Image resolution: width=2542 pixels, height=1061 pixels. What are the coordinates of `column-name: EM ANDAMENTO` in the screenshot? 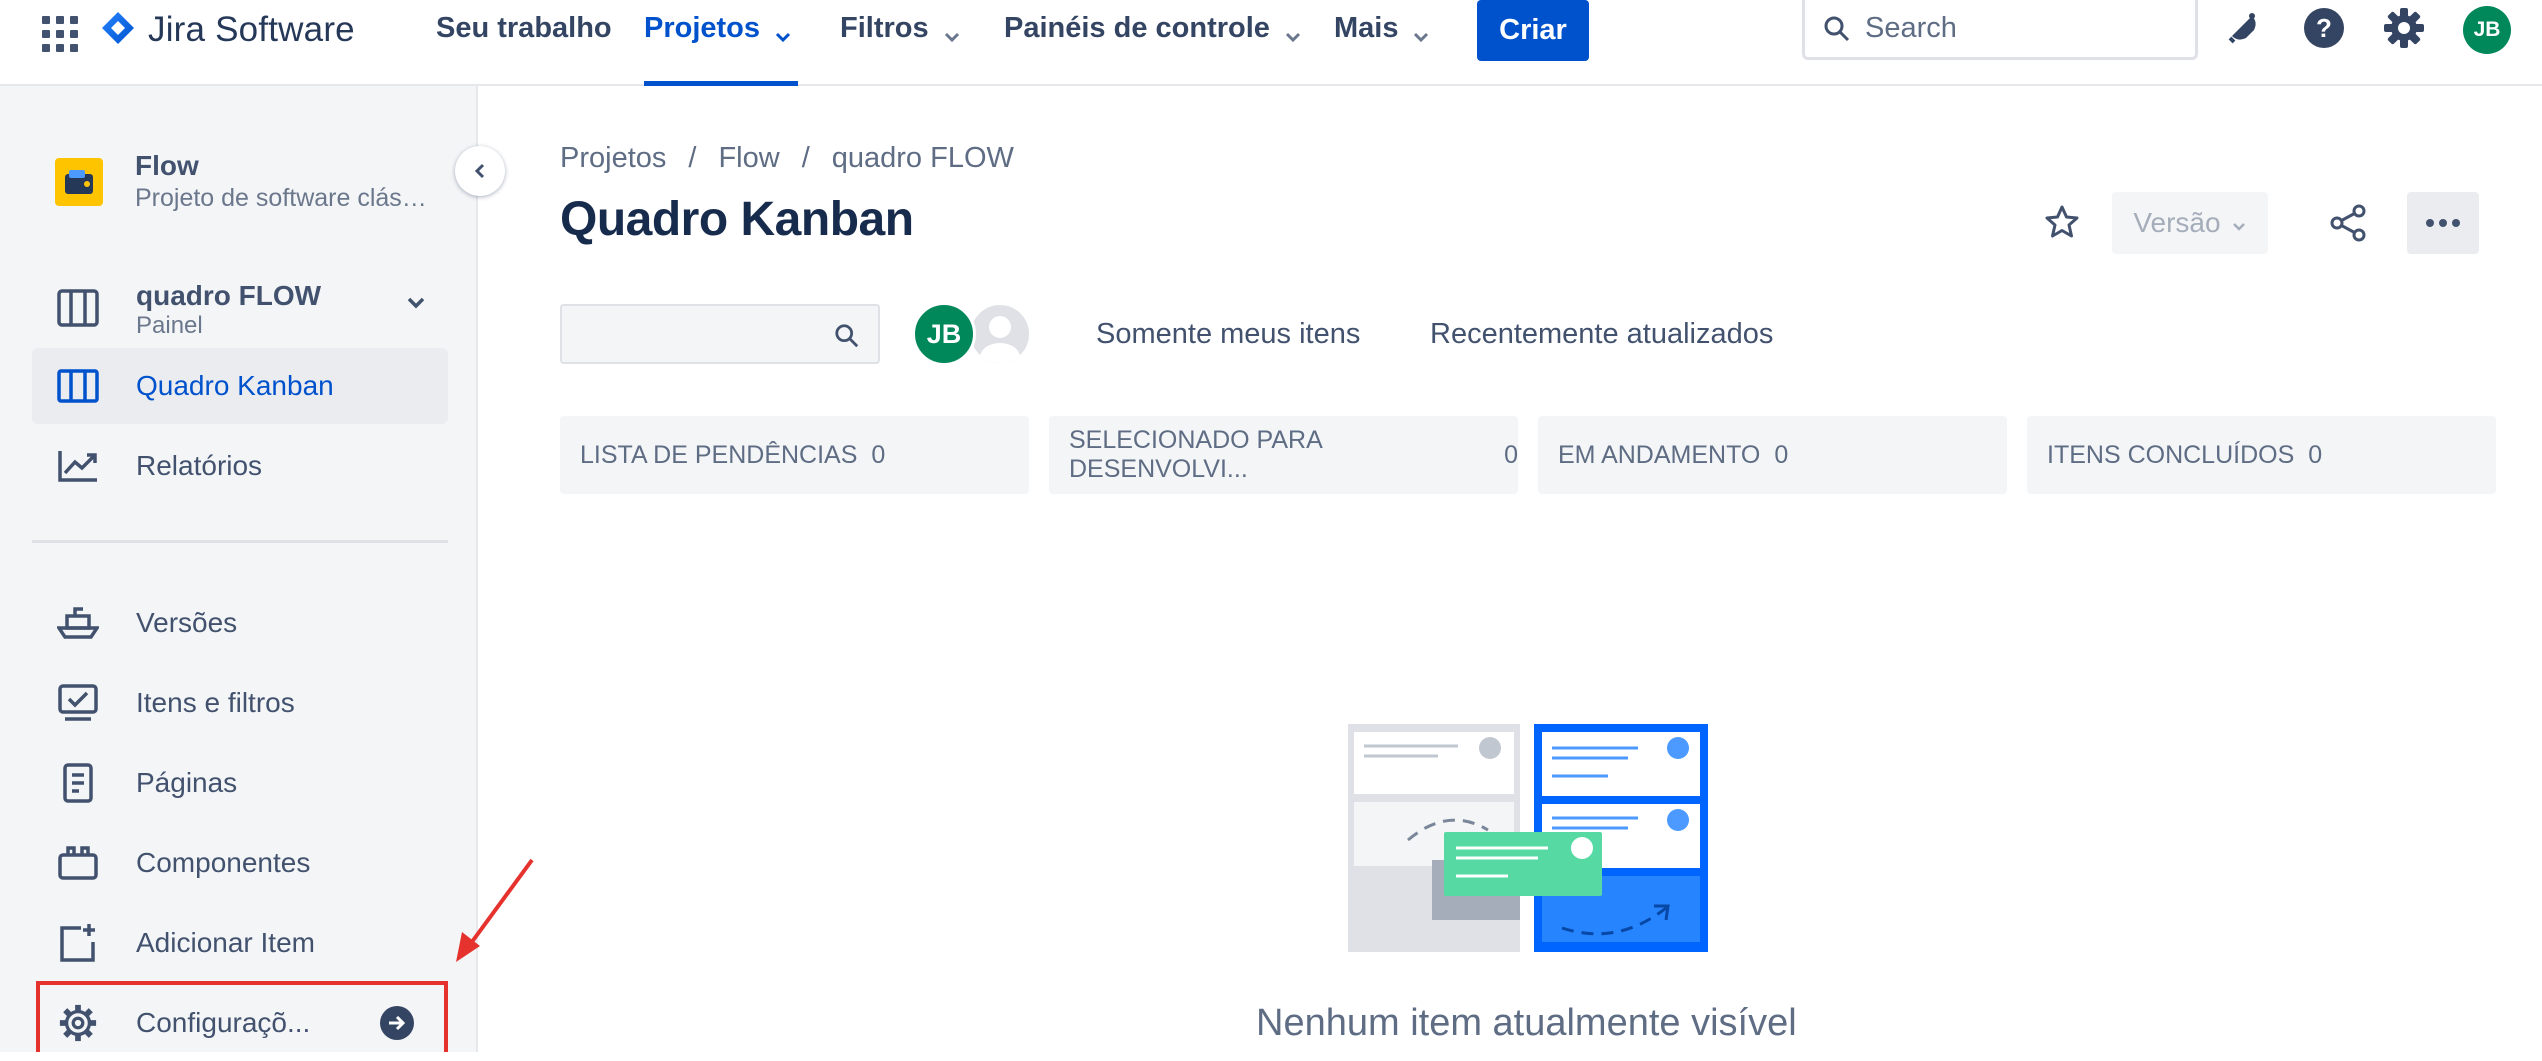 It's located at (1659, 454).